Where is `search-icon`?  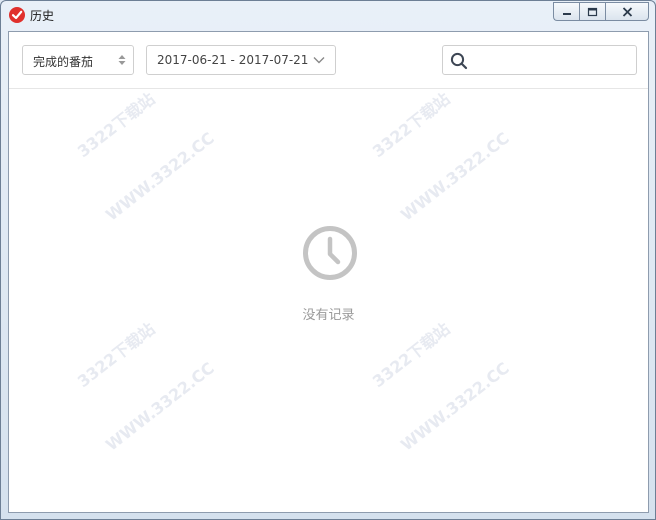 search-icon is located at coordinates (459, 61).